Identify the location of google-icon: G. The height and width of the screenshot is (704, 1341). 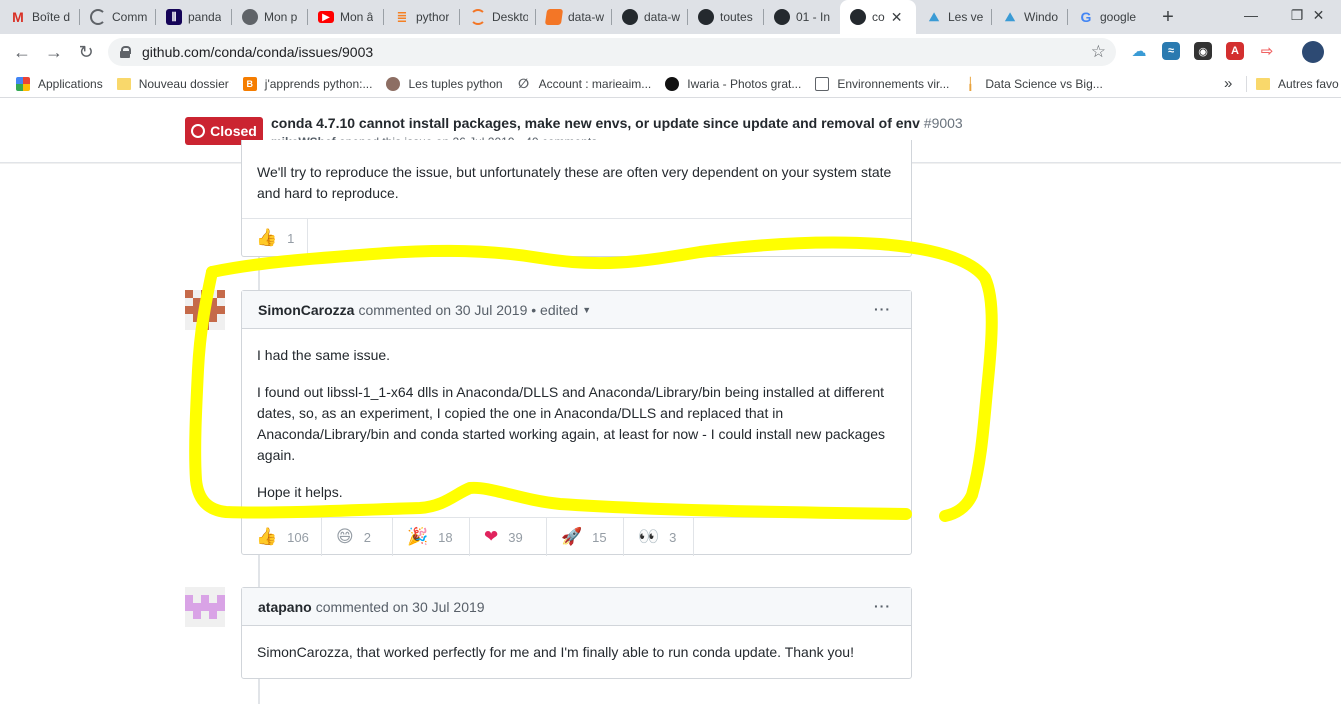
(1086, 17).